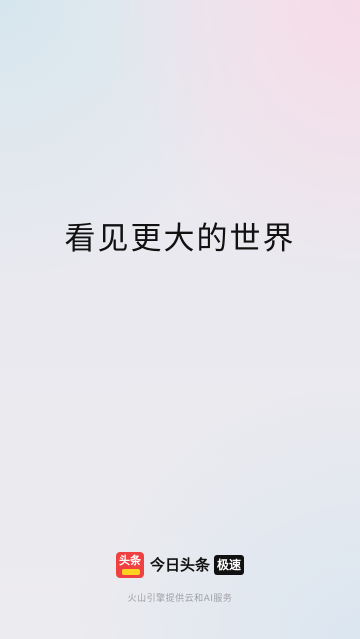  What do you see at coordinates (180, 239) in the screenshot?
I see `splash-slogan: 看见更大的世界` at bounding box center [180, 239].